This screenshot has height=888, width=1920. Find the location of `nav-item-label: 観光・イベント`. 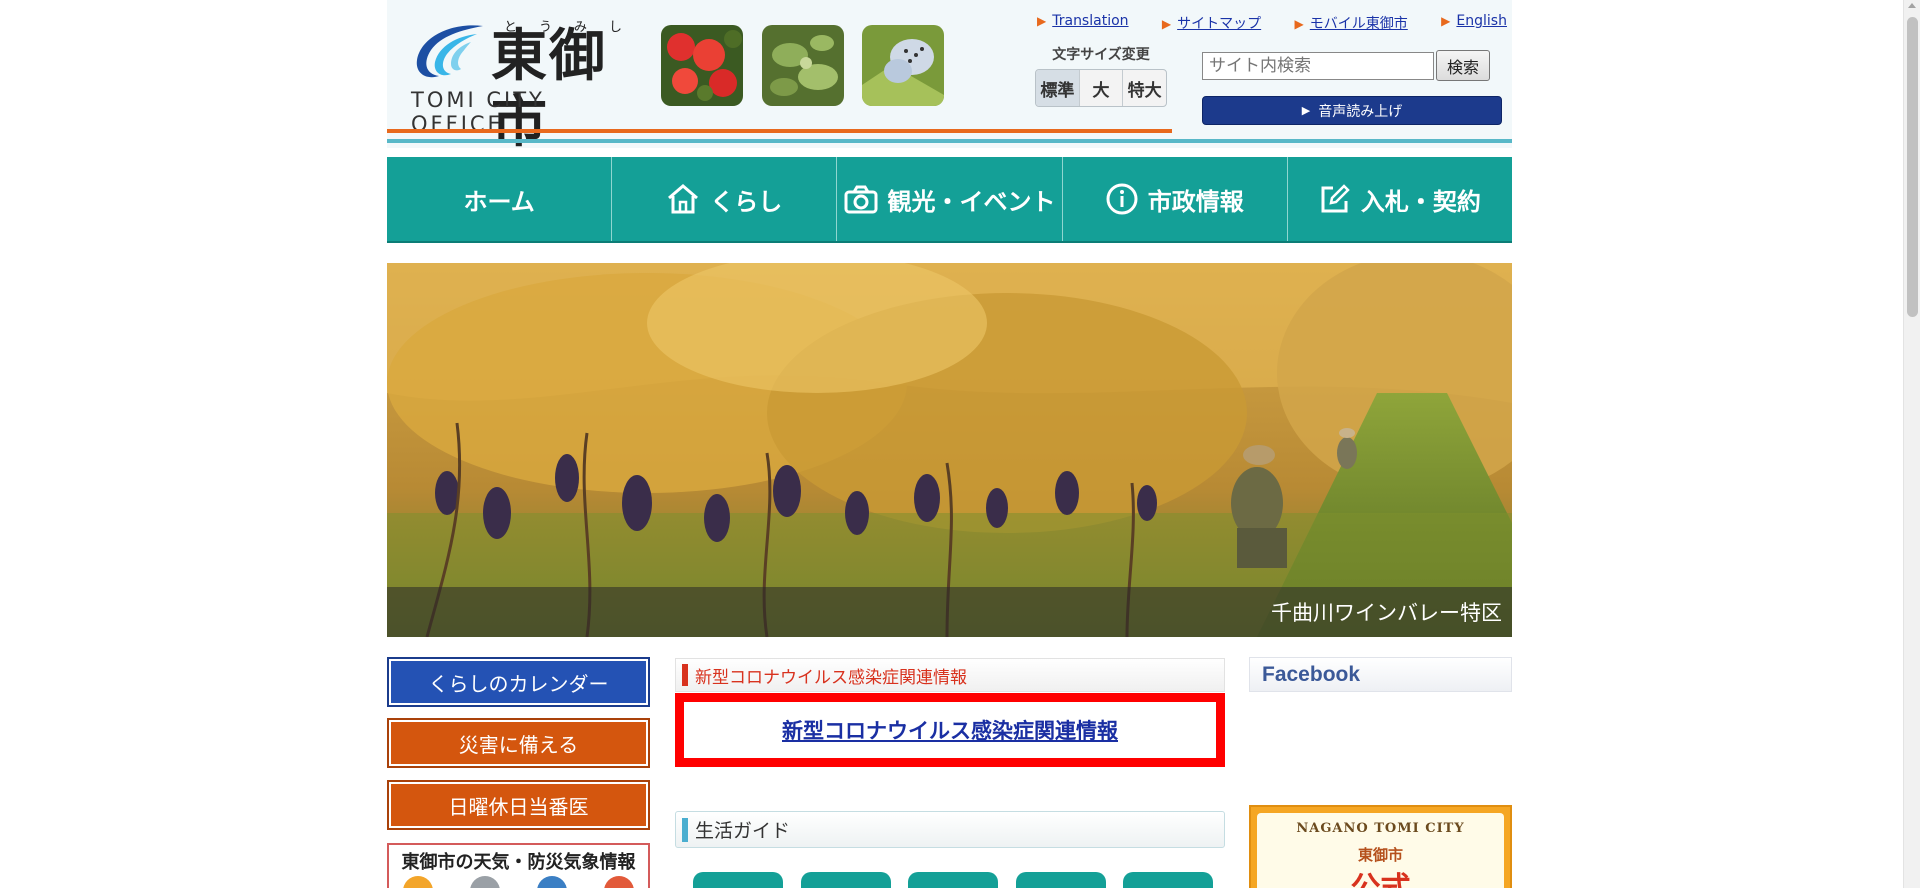

nav-item-label: 観光・イベント is located at coordinates (971, 201).